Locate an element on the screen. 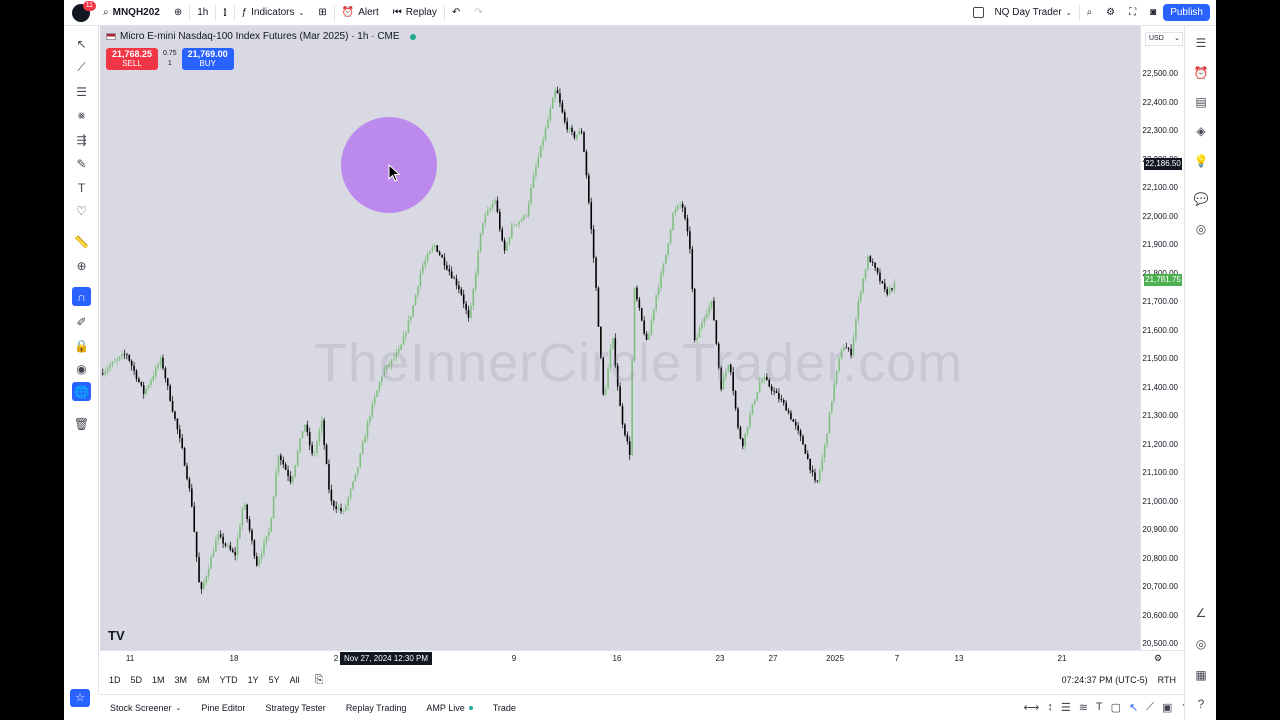  templates-button: ⊞ is located at coordinates (322, 13).